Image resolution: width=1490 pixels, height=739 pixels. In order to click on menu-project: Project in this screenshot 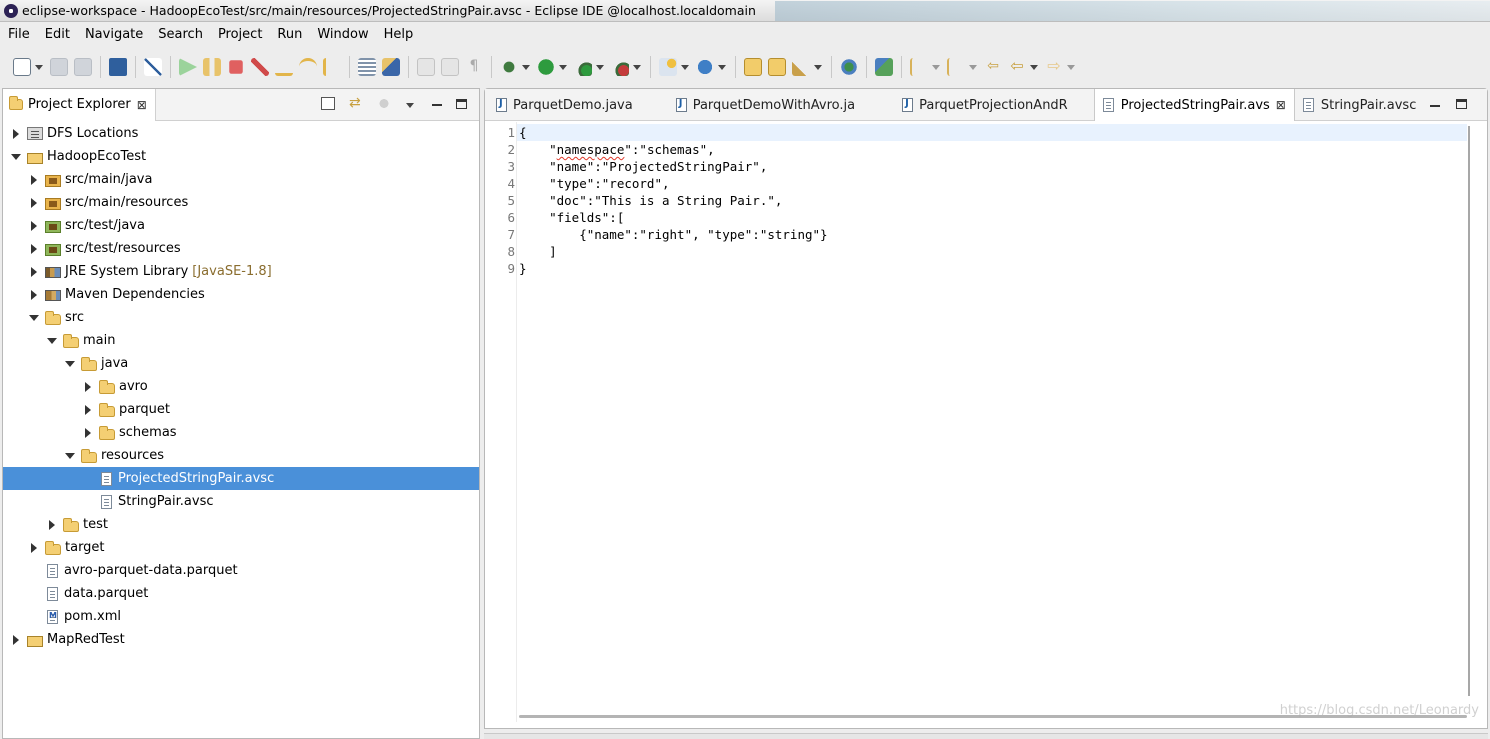, I will do `click(240, 34)`.